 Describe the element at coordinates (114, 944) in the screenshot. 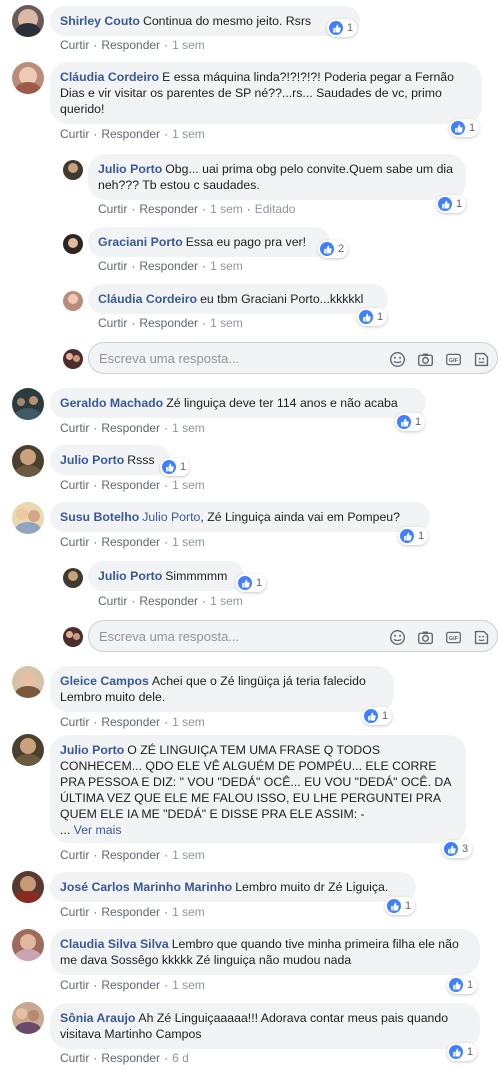

I see `comment-author: Claudia Silva Silva` at that location.